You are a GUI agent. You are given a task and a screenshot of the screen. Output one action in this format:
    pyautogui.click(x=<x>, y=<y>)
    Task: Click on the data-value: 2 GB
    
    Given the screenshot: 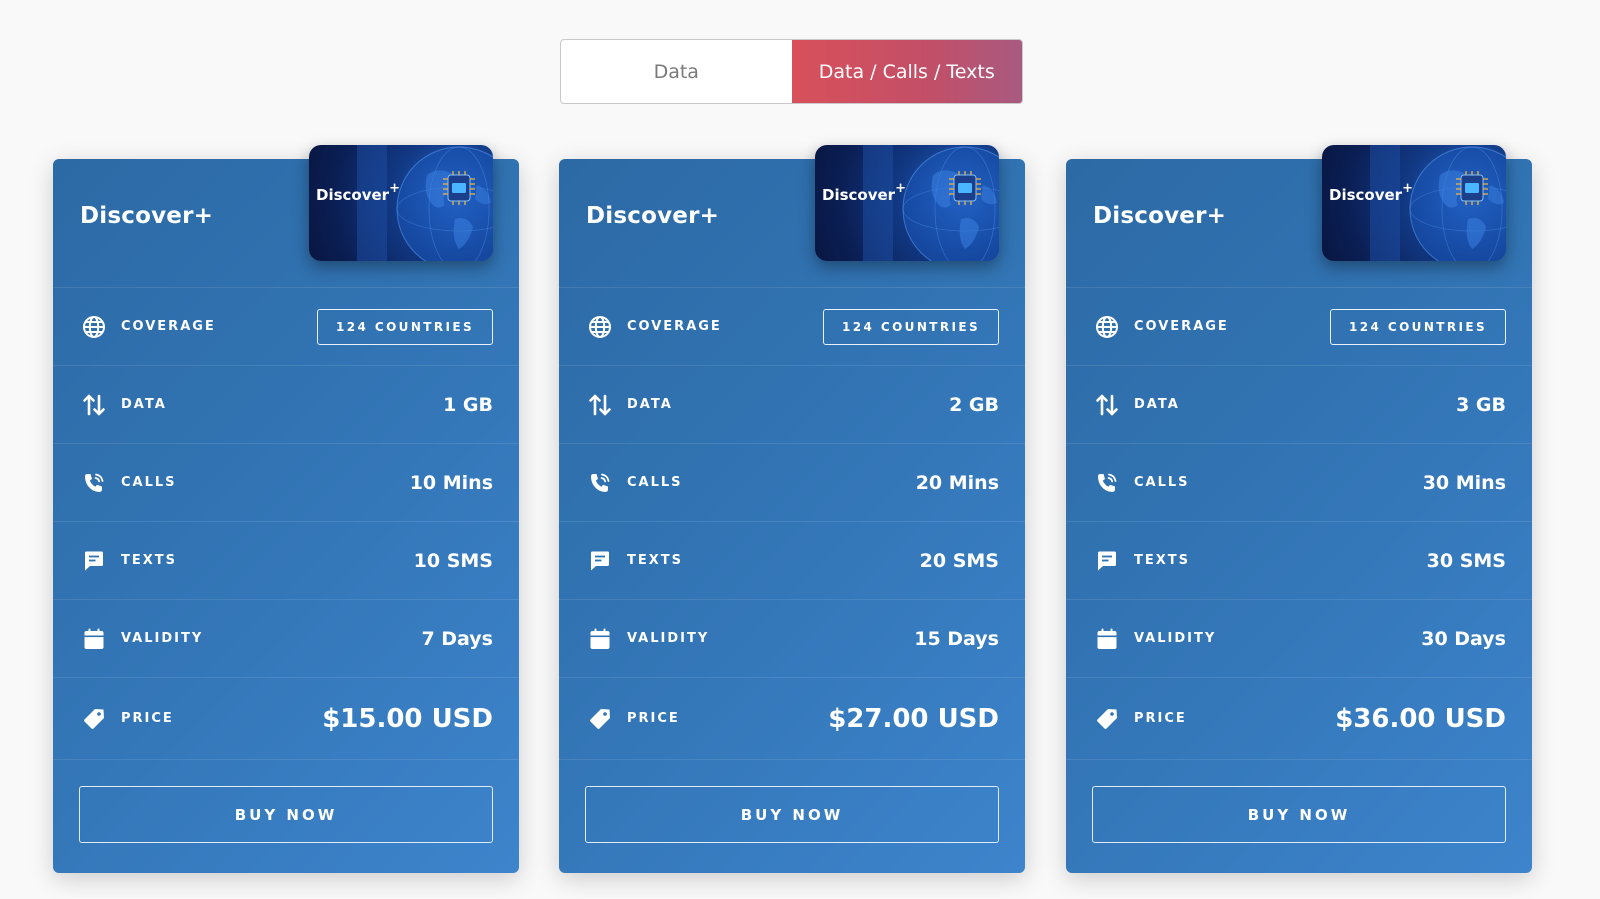 What is the action you would take?
    pyautogui.click(x=974, y=404)
    